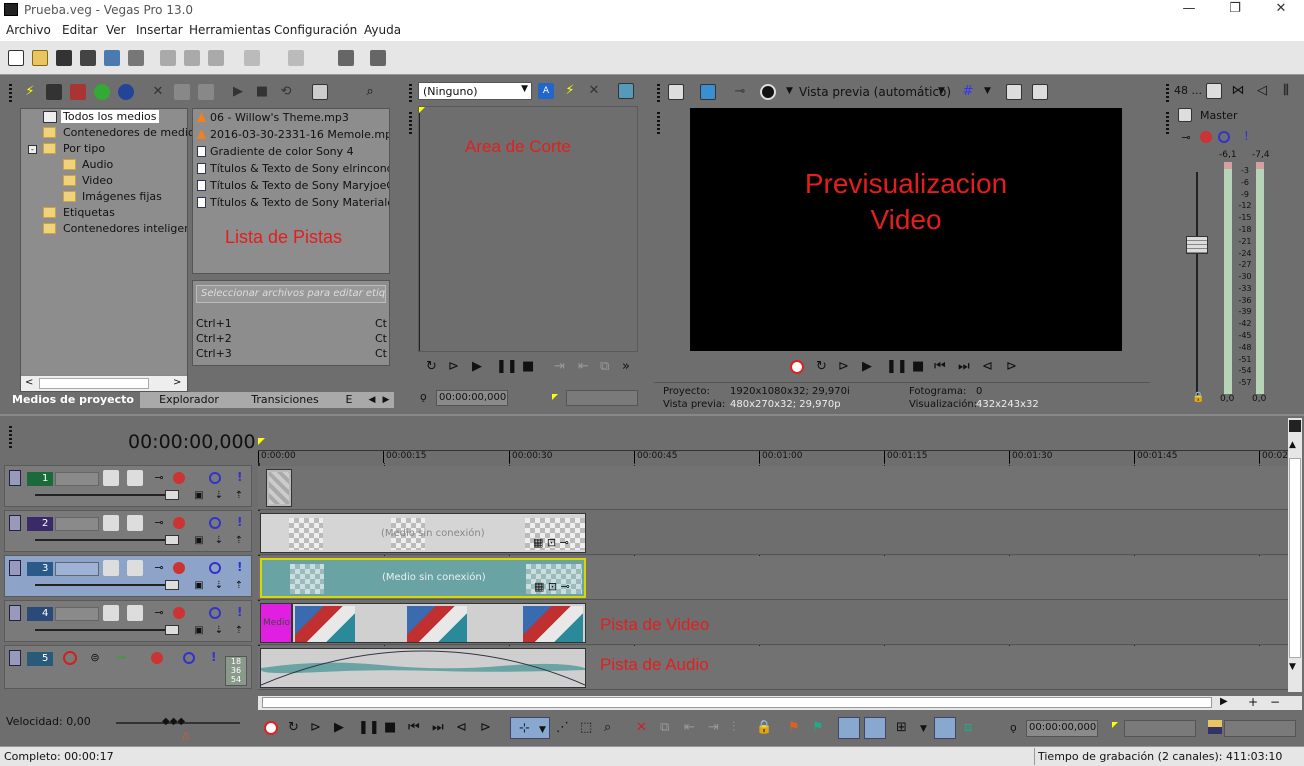 Image resolution: width=1304 pixels, height=766 pixels. What do you see at coordinates (116, 30) in the screenshot?
I see `menu-ver: Ver` at bounding box center [116, 30].